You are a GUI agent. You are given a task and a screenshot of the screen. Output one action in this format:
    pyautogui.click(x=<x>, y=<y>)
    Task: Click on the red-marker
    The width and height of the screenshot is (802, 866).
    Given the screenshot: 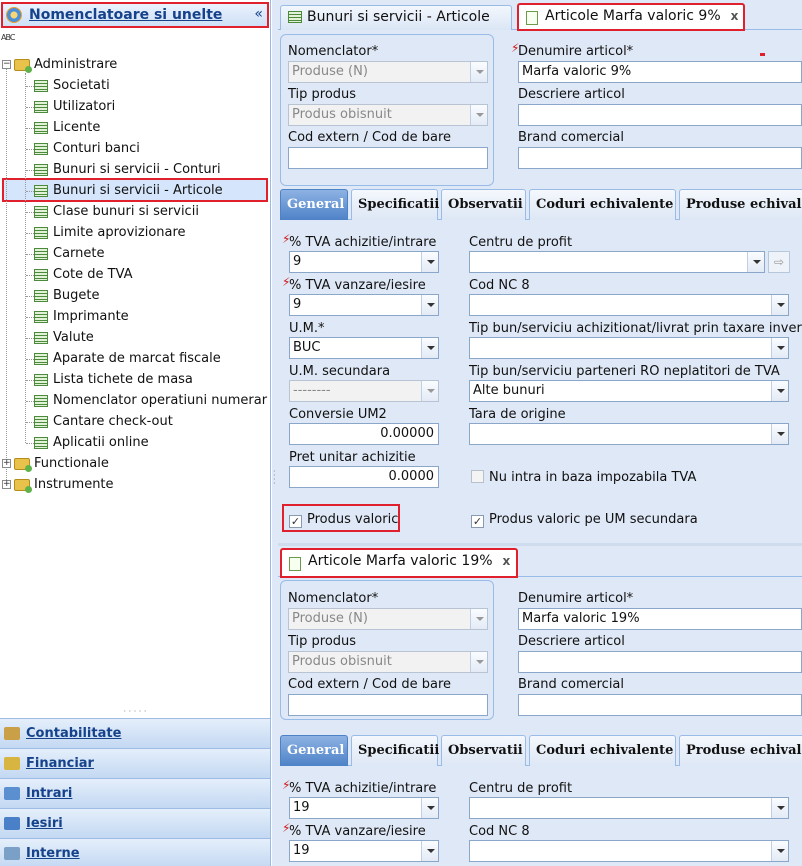 What is the action you would take?
    pyautogui.click(x=762, y=54)
    